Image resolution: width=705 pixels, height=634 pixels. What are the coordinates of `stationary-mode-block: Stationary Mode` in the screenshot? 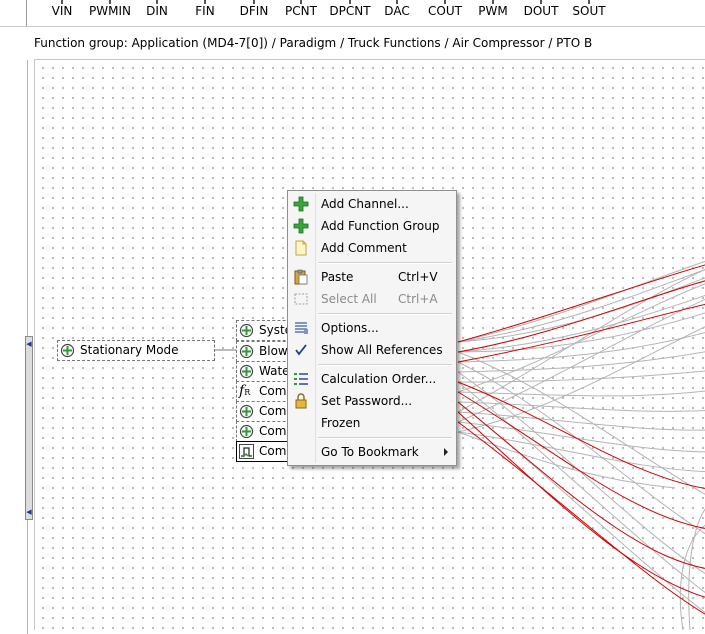 It's located at (136, 350).